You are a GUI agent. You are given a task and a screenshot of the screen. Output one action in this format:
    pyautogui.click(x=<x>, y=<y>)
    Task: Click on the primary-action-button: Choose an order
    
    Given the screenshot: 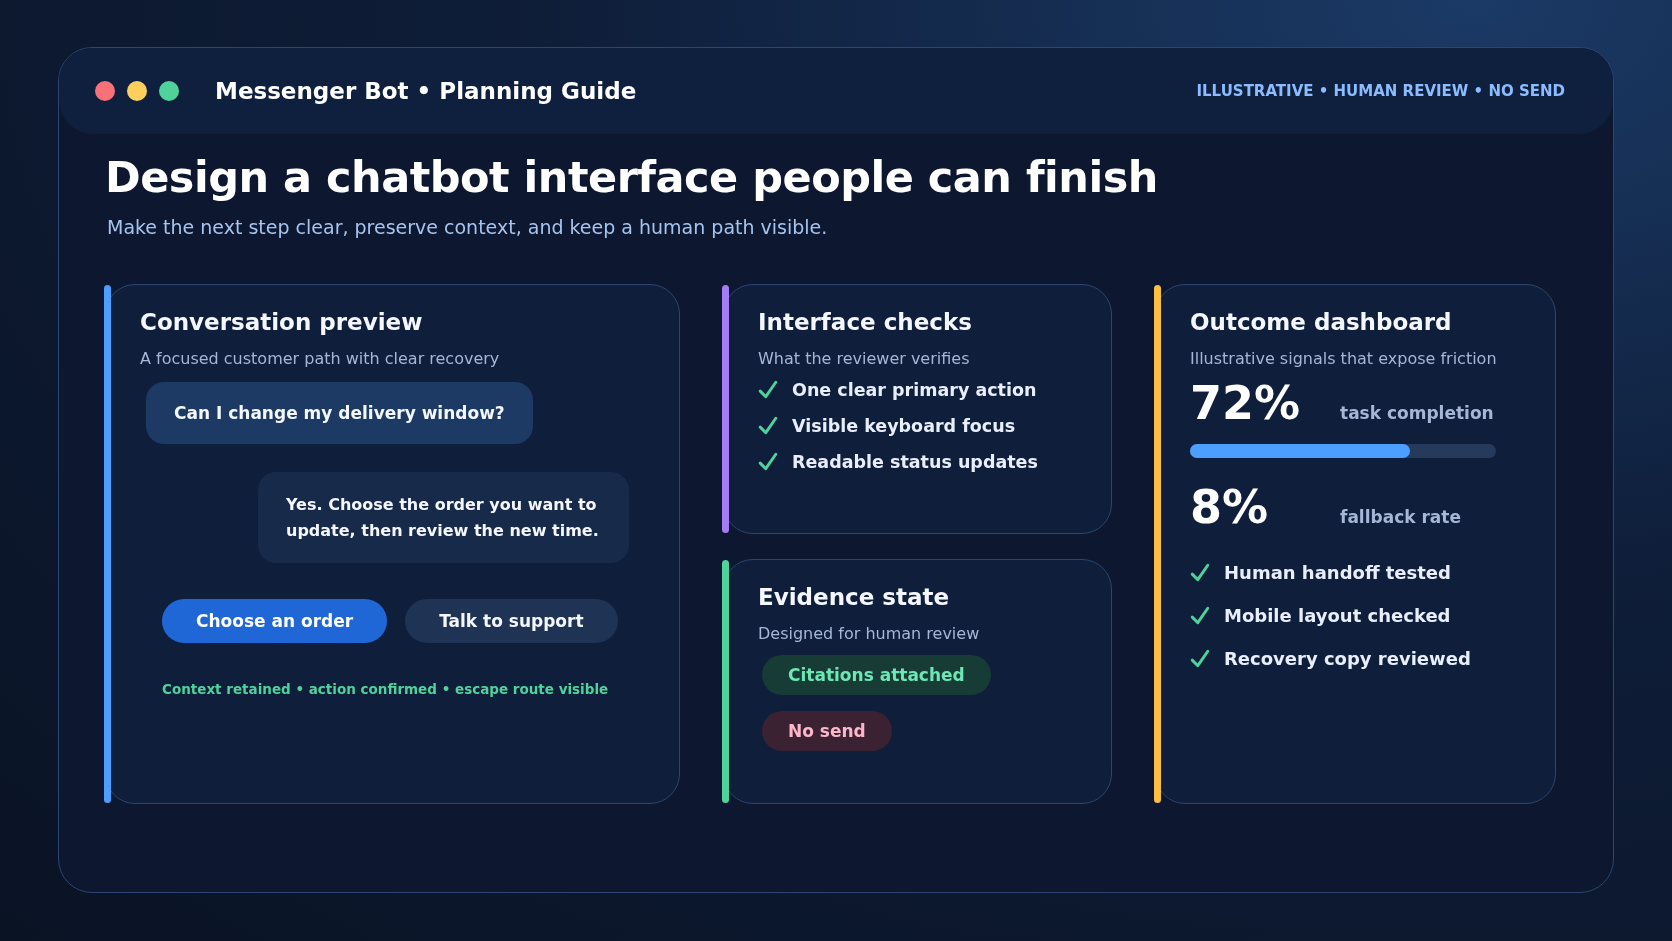 What is the action you would take?
    pyautogui.click(x=275, y=621)
    